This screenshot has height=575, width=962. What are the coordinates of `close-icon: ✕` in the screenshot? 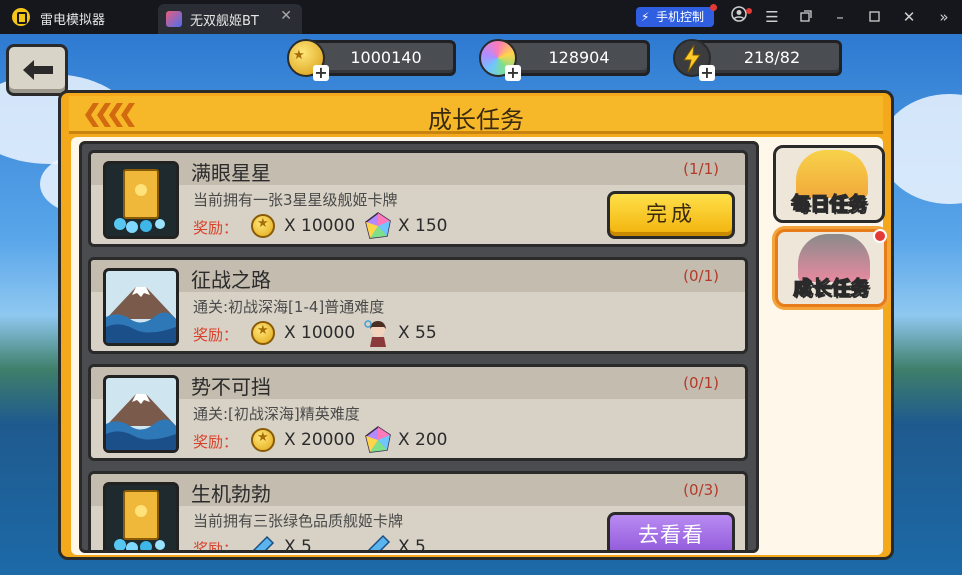 It's located at (909, 17).